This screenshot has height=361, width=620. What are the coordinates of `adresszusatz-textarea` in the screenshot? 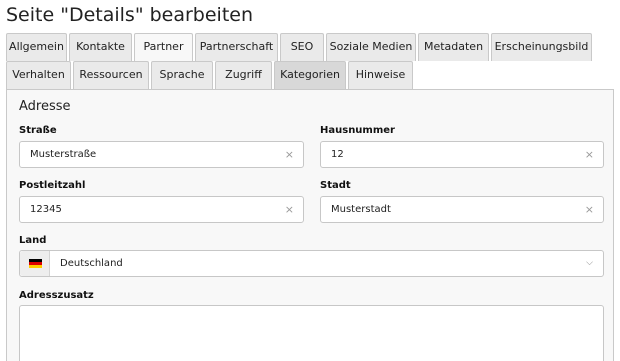 It's located at (311, 333).